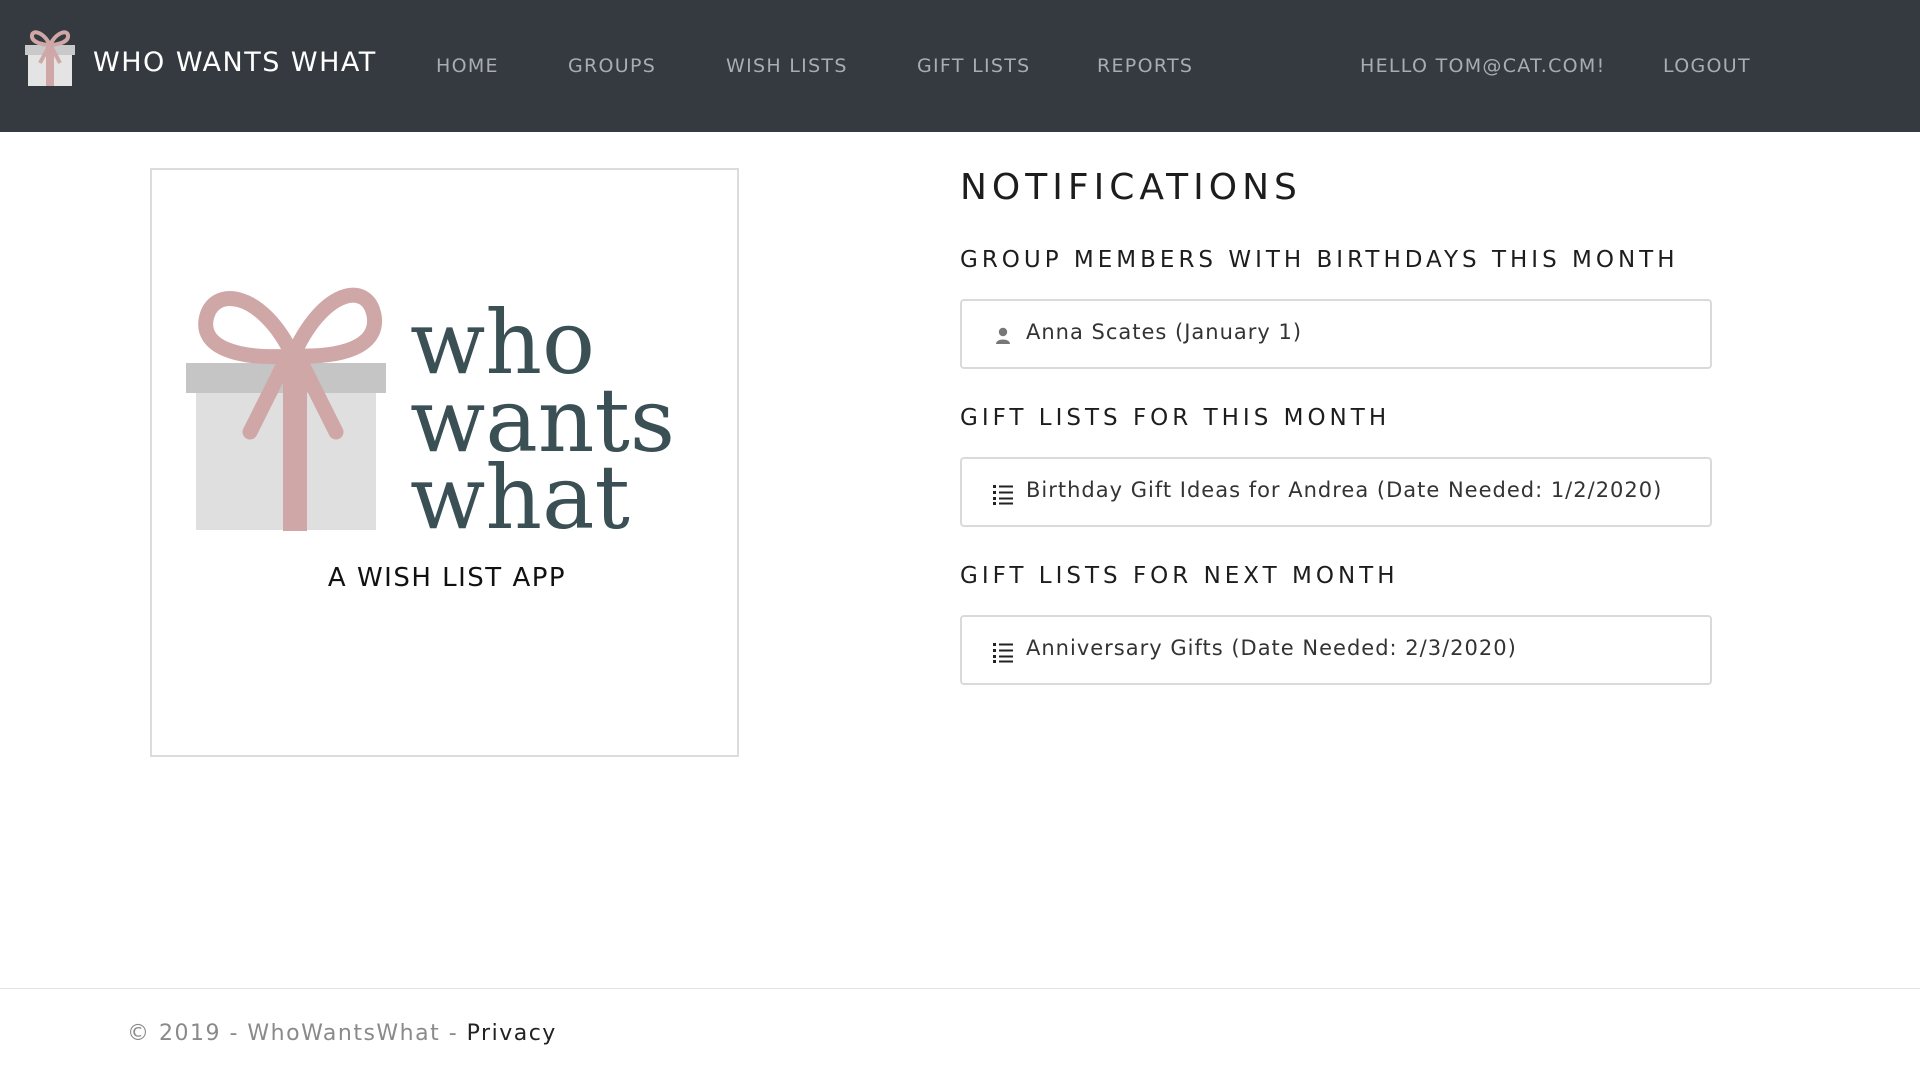 Image resolution: width=1920 pixels, height=1080 pixels. I want to click on user-icon, so click(1003, 335).